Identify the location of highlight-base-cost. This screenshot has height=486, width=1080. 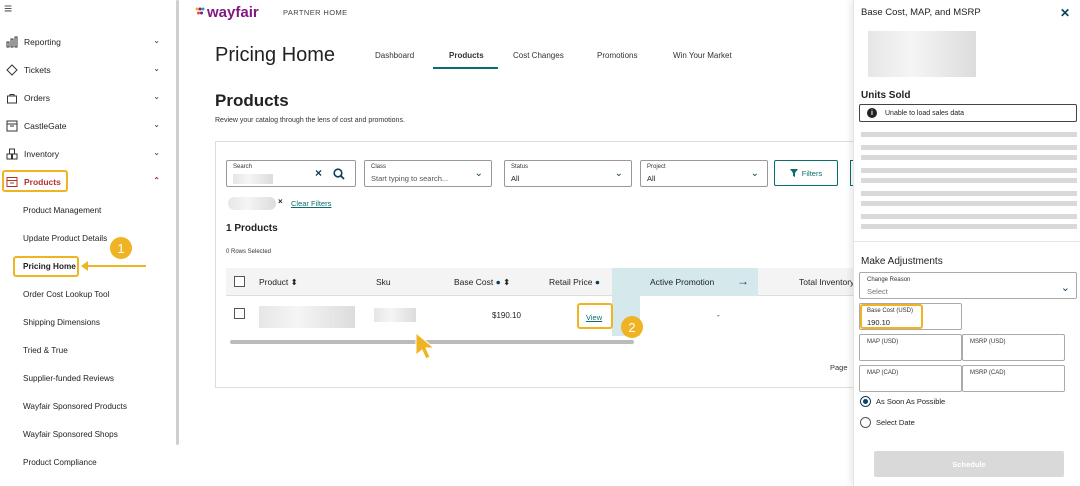
(891, 316).